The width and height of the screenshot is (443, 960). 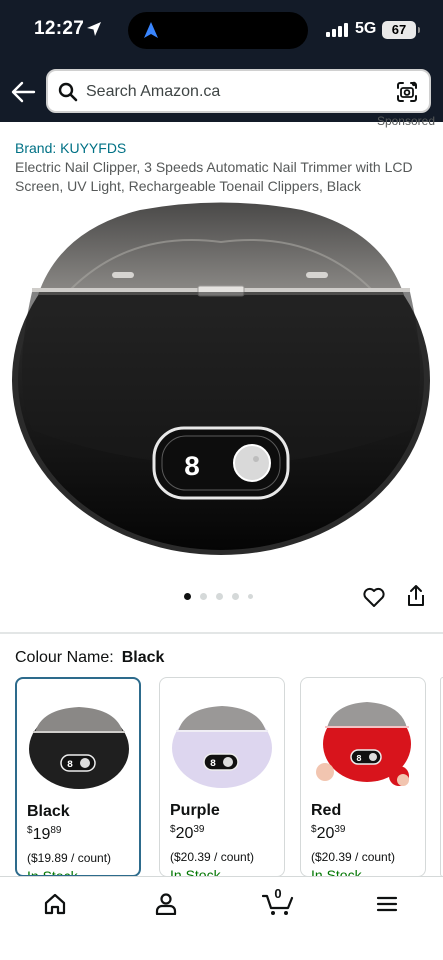 I want to click on home-icon, so click(x=55, y=904).